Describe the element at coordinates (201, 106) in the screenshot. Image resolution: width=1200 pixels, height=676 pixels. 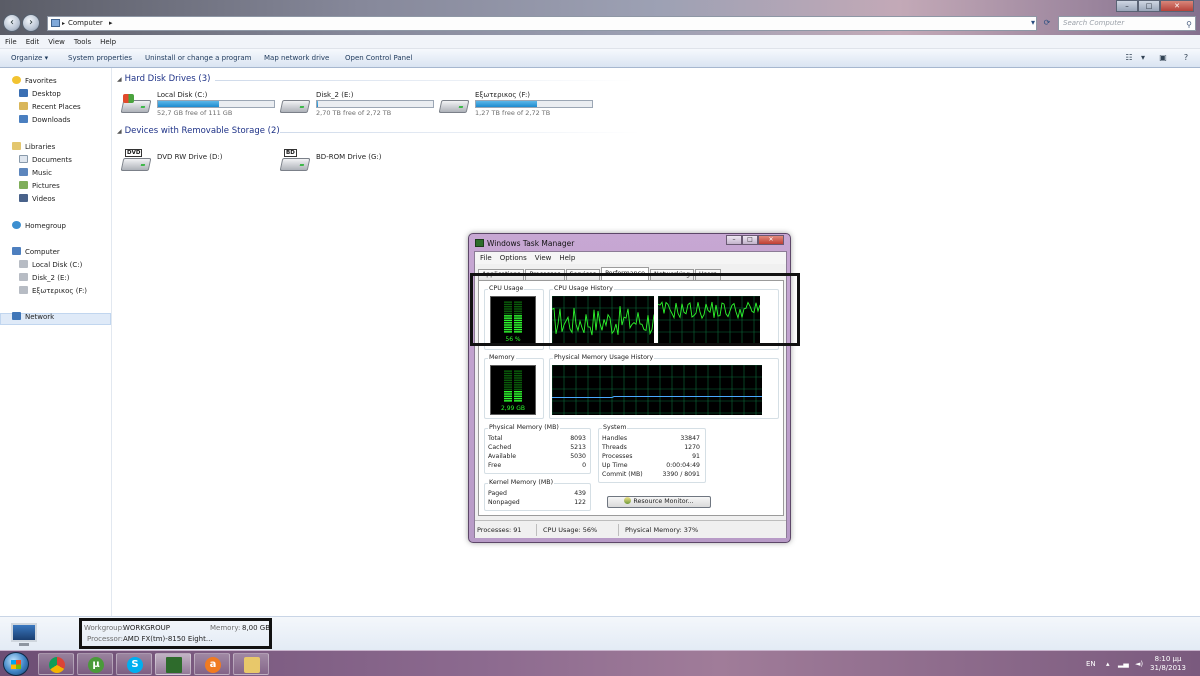
I see `drive-tile: Local Disk (C:) 52,7 GB free of 111 GB` at that location.